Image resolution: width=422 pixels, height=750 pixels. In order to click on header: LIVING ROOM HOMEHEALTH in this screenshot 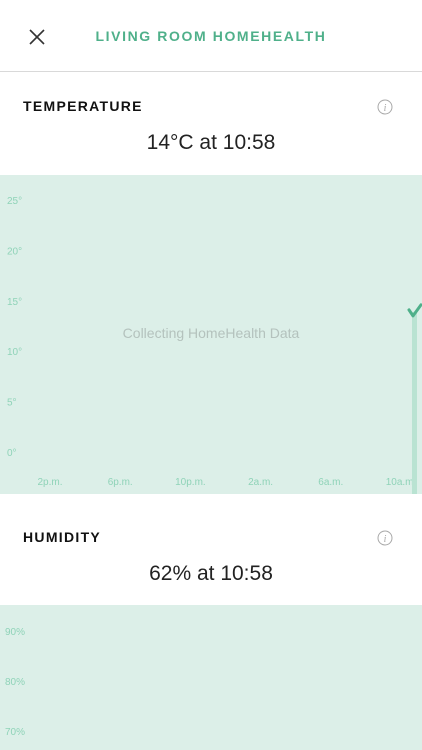, I will do `click(211, 36)`.